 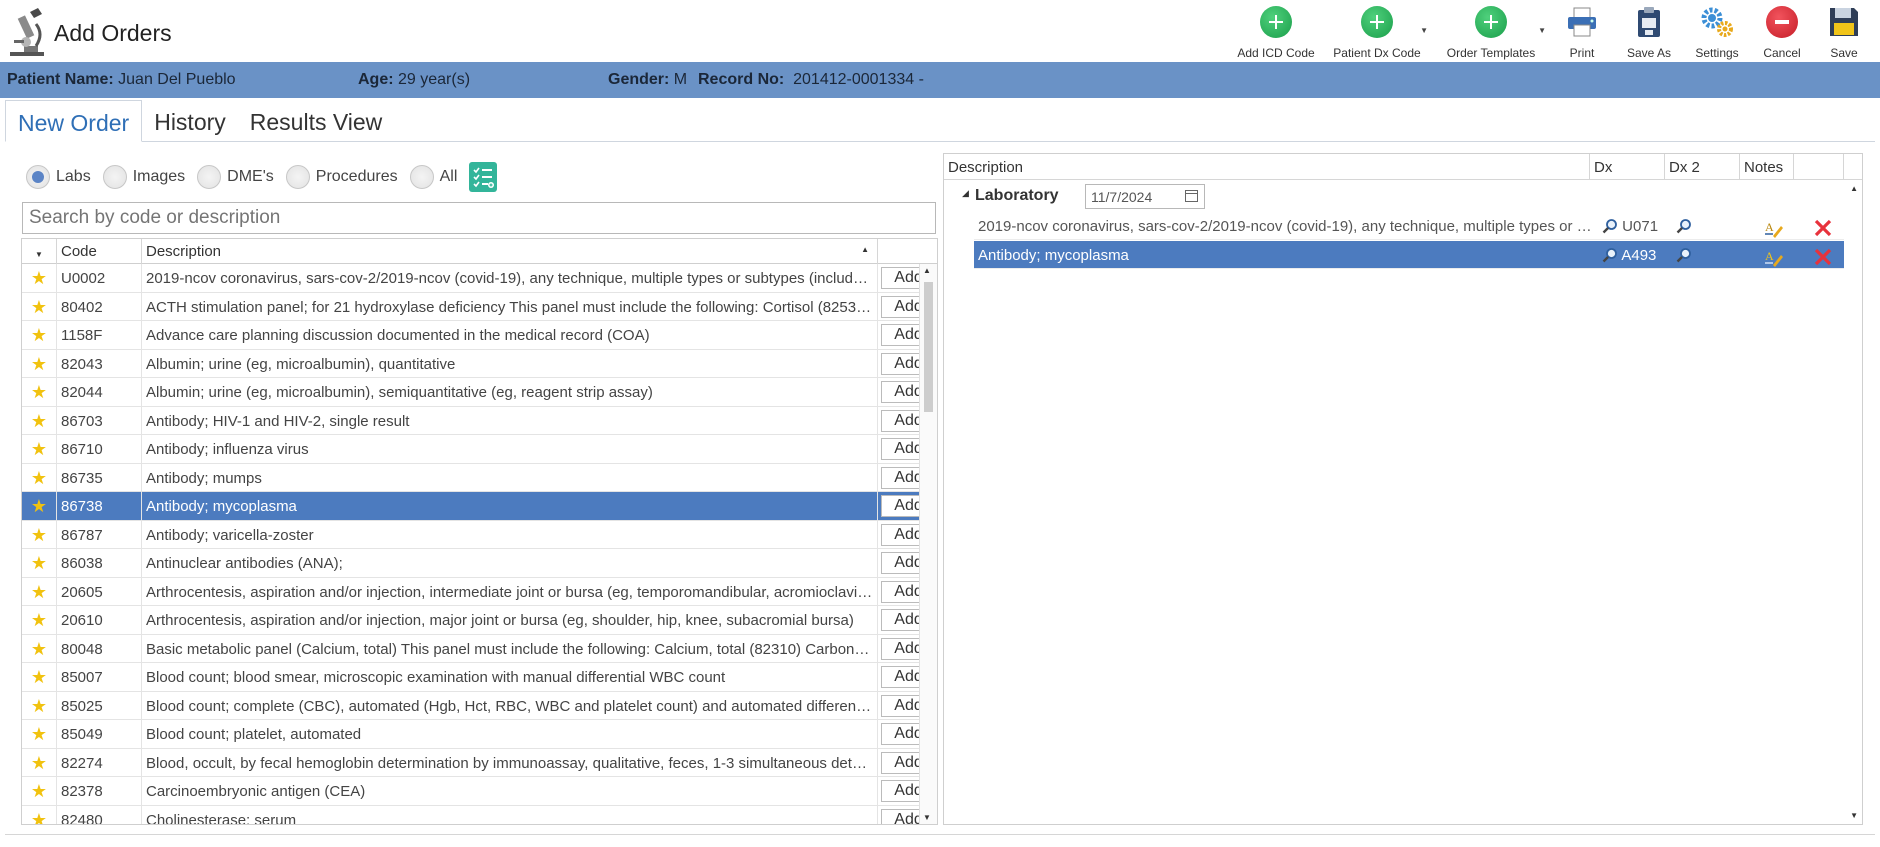 I want to click on filter-procedures-radio: Procedures, so click(x=341, y=177).